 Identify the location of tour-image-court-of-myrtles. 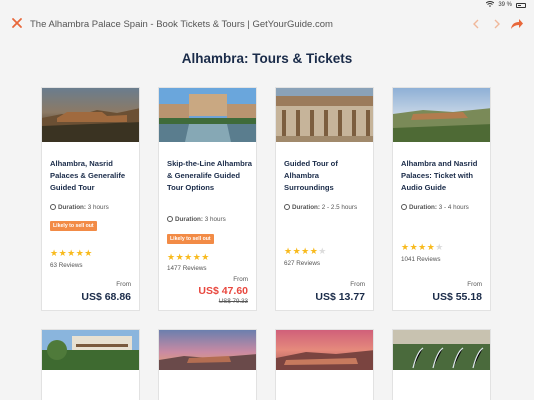
(207, 115).